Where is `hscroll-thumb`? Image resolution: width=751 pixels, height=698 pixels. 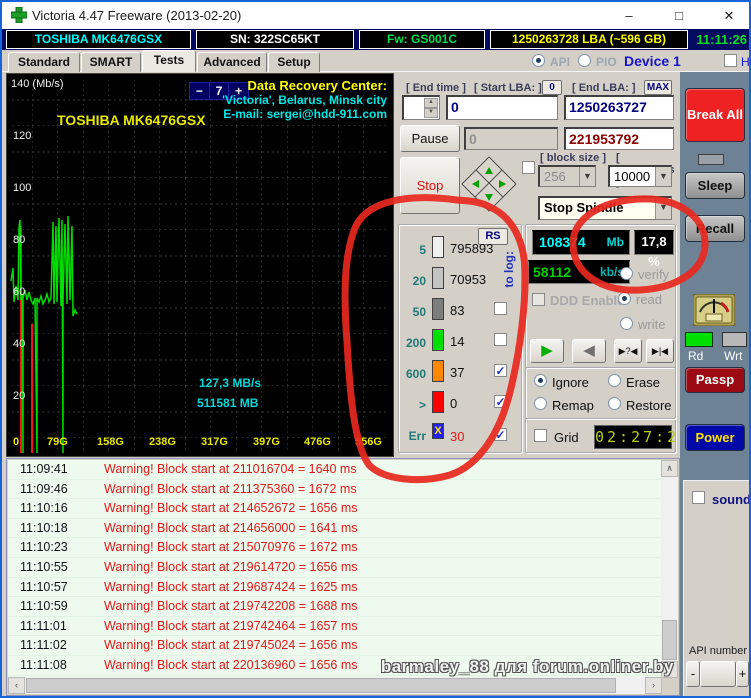 hscroll-thumb is located at coordinates (321, 685).